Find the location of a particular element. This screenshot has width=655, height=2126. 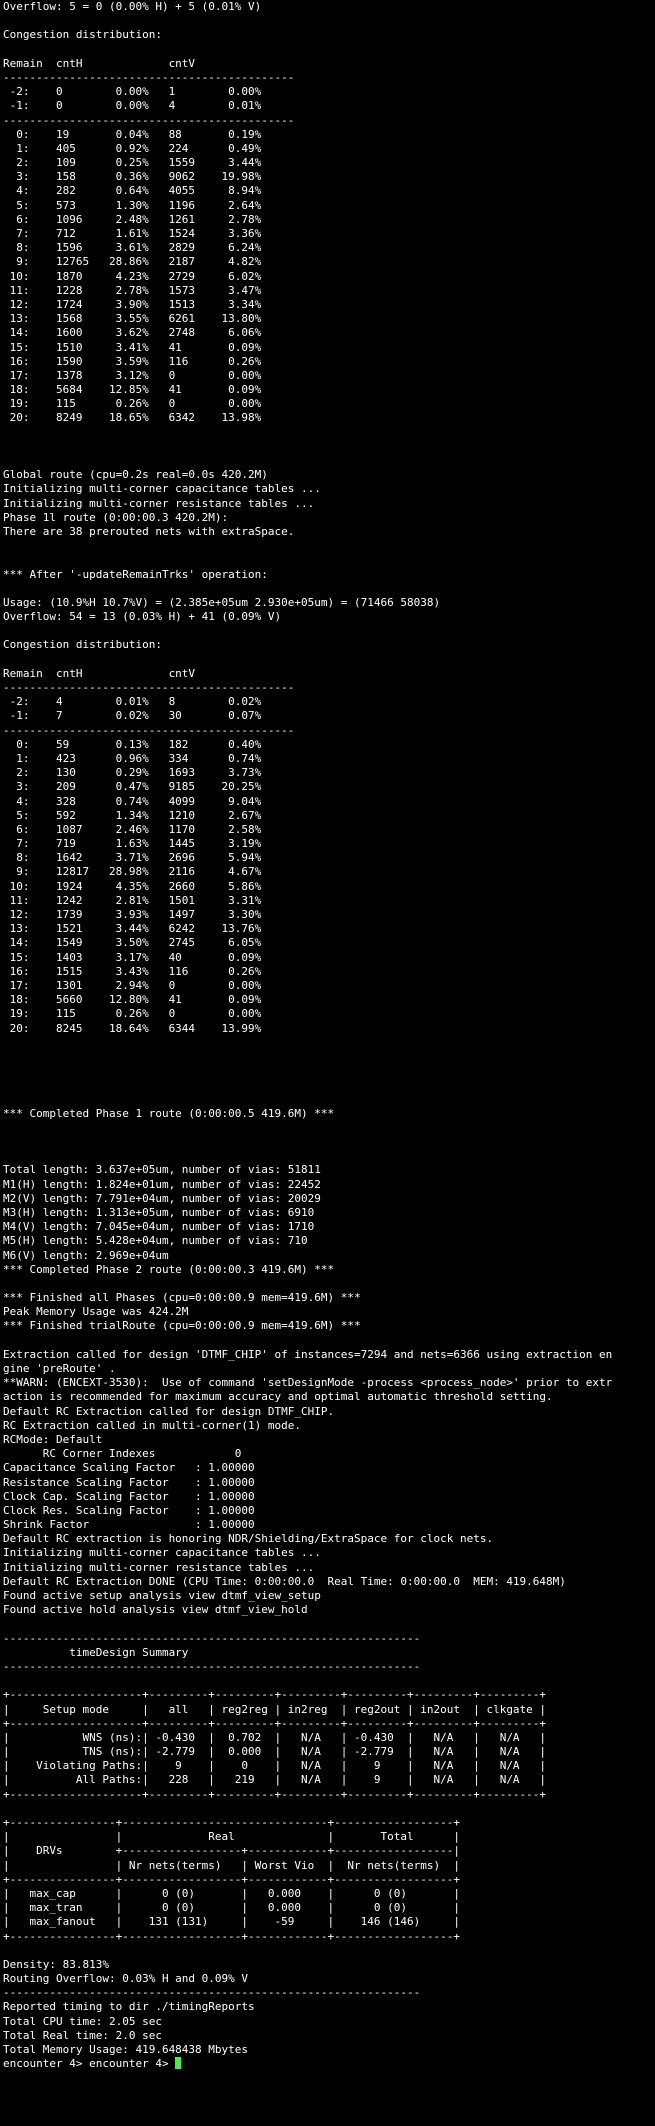

output-line: 18: 5684 12.85% 41 0.09% is located at coordinates (132, 390).